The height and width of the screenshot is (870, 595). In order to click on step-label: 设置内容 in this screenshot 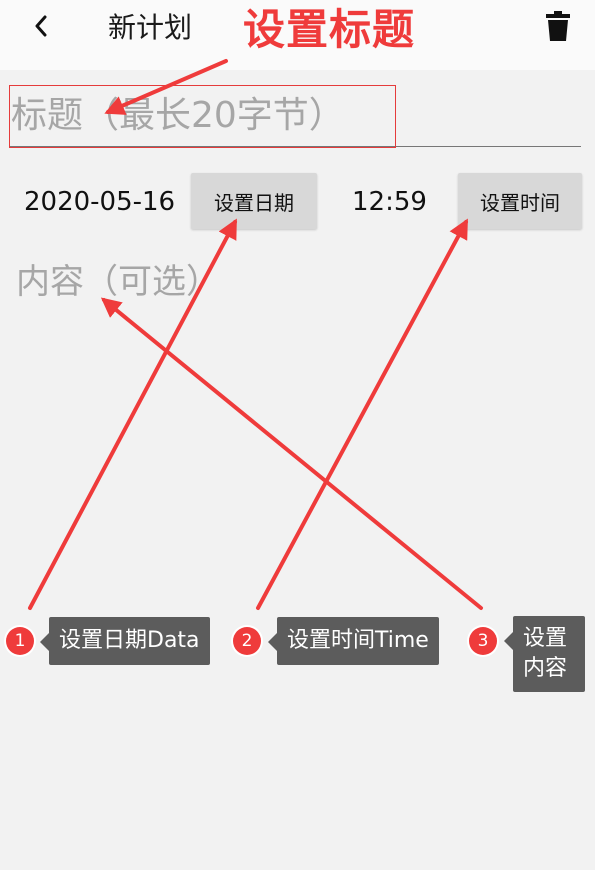, I will do `click(544, 654)`.